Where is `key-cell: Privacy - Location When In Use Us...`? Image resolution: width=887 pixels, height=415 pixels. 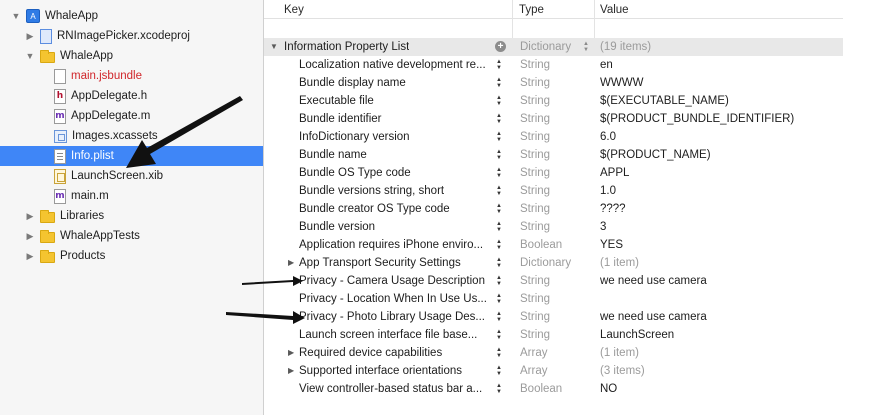
key-cell: Privacy - Location When In Use Us... is located at coordinates (395, 299).